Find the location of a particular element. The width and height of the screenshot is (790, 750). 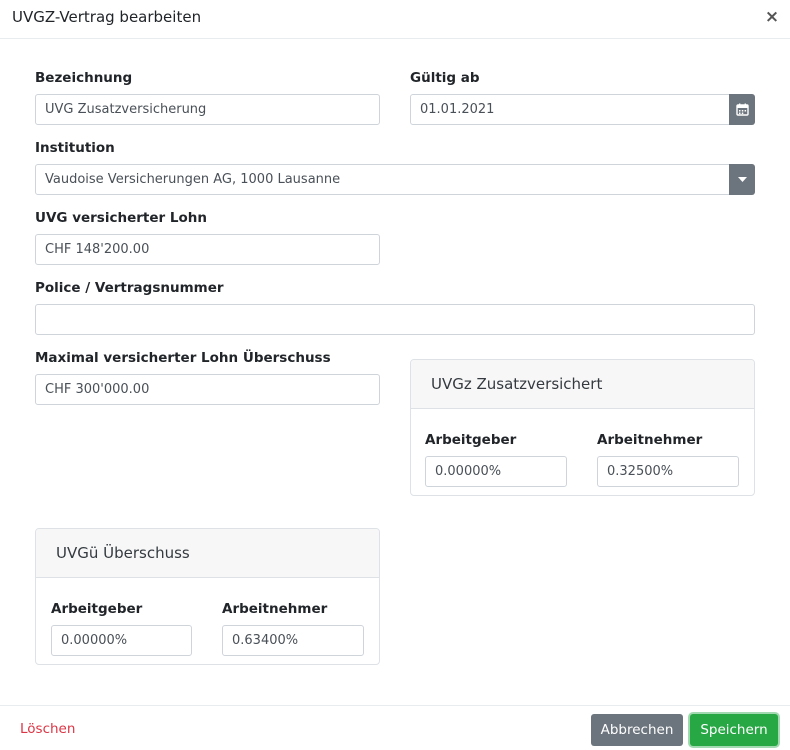

close-button: × is located at coordinates (772, 17).